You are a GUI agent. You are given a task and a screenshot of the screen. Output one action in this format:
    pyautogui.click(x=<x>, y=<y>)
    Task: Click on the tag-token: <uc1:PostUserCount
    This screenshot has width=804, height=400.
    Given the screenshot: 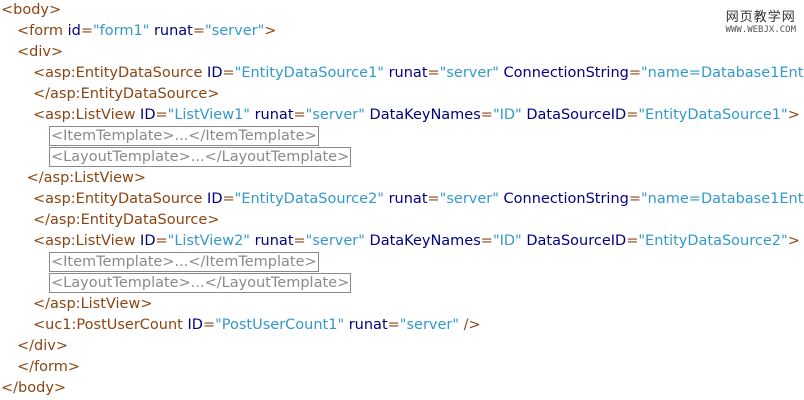 What is the action you would take?
    pyautogui.click(x=110, y=325)
    